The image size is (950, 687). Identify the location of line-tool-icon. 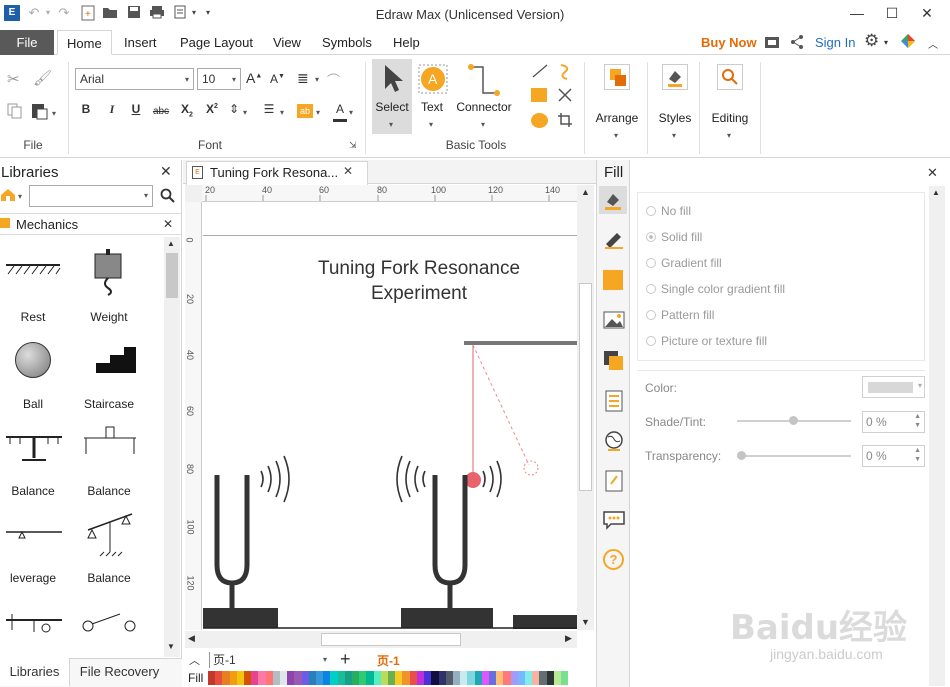
(540, 72).